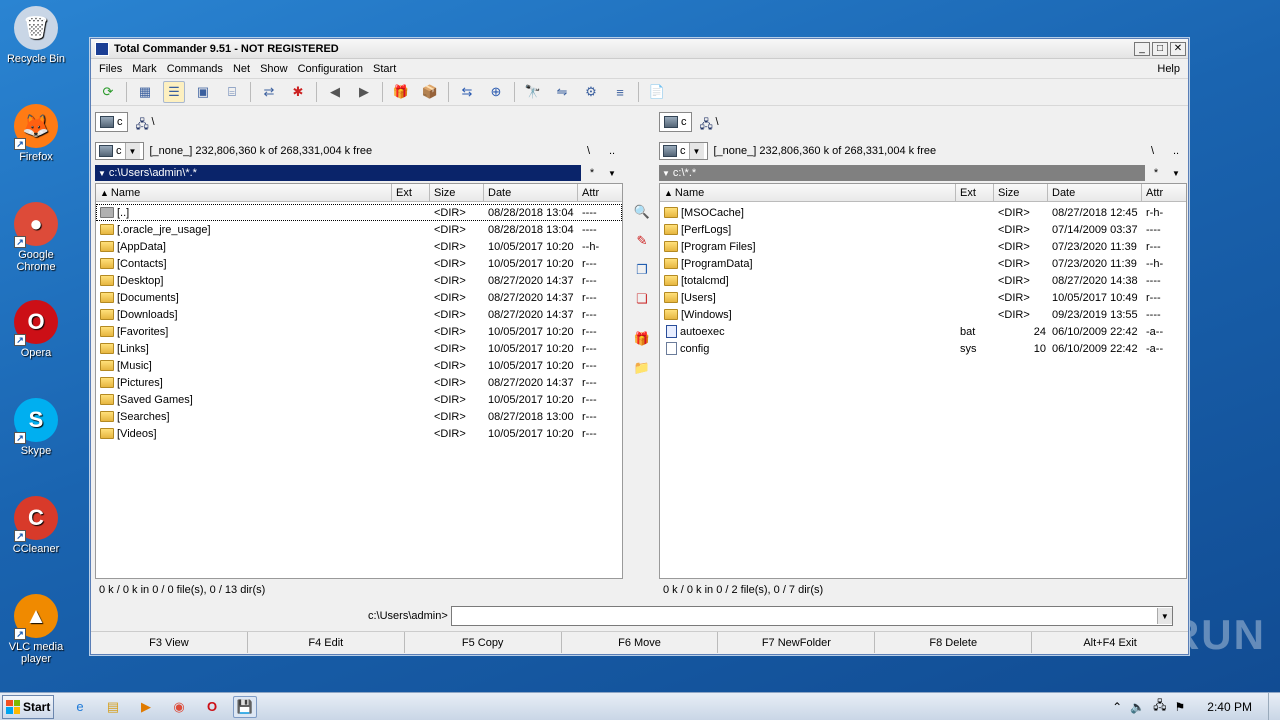  What do you see at coordinates (179, 707) in the screenshot?
I see `chrome-icon: ◉` at bounding box center [179, 707].